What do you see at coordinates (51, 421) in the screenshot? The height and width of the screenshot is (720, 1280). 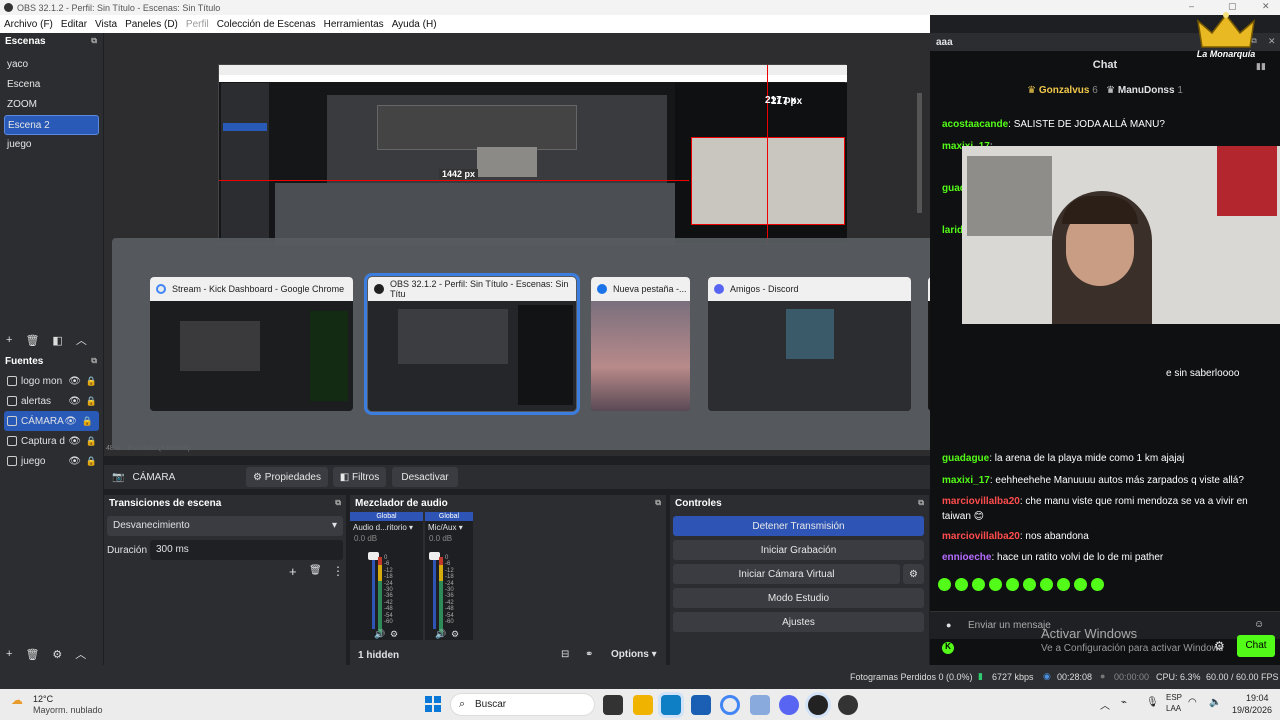 I see `source-item-selected: CÁMARA 👁 🔒` at bounding box center [51, 421].